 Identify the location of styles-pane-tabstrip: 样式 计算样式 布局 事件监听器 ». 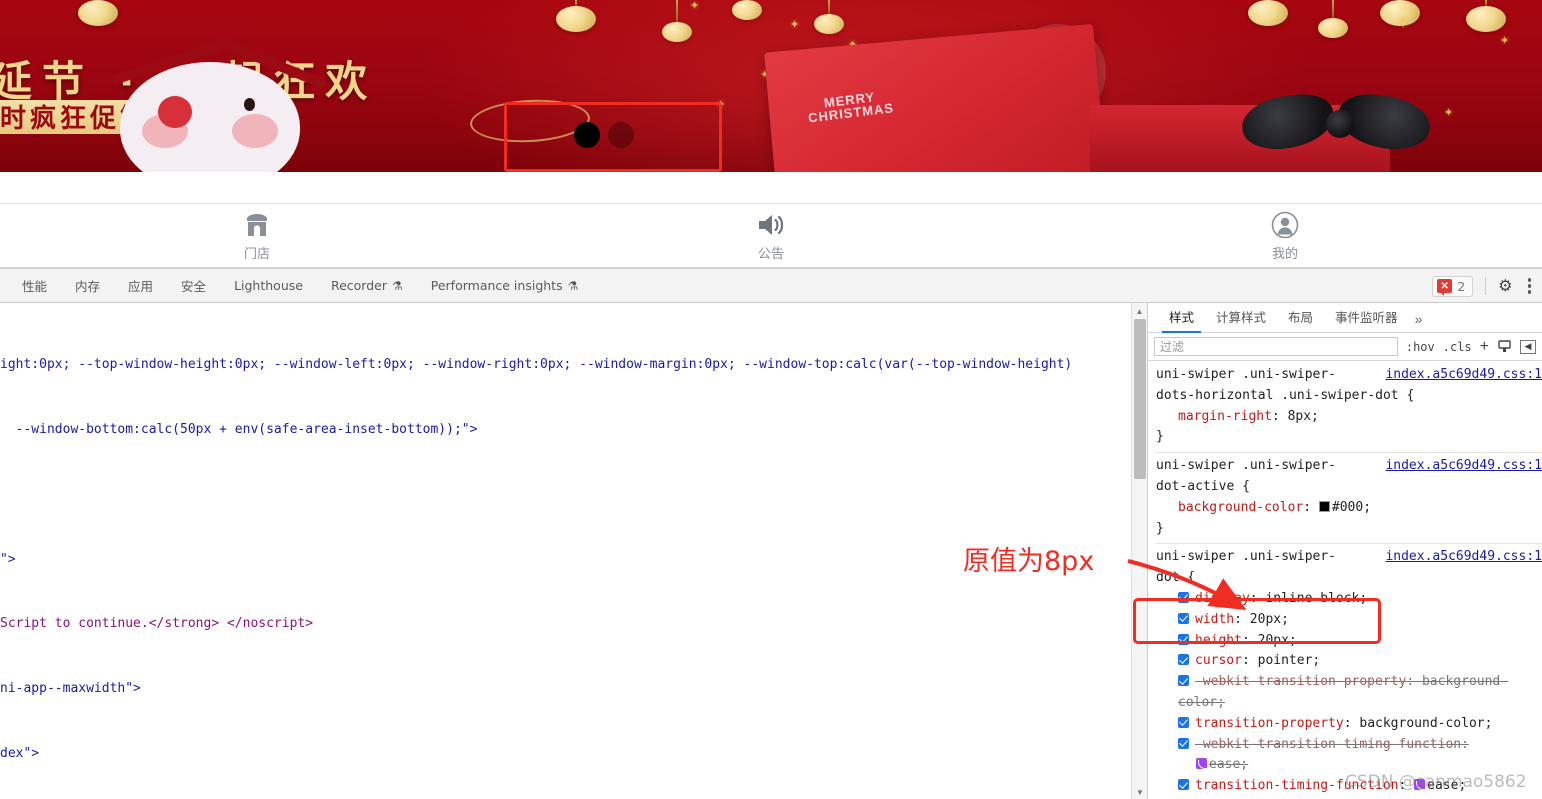
(1345, 318).